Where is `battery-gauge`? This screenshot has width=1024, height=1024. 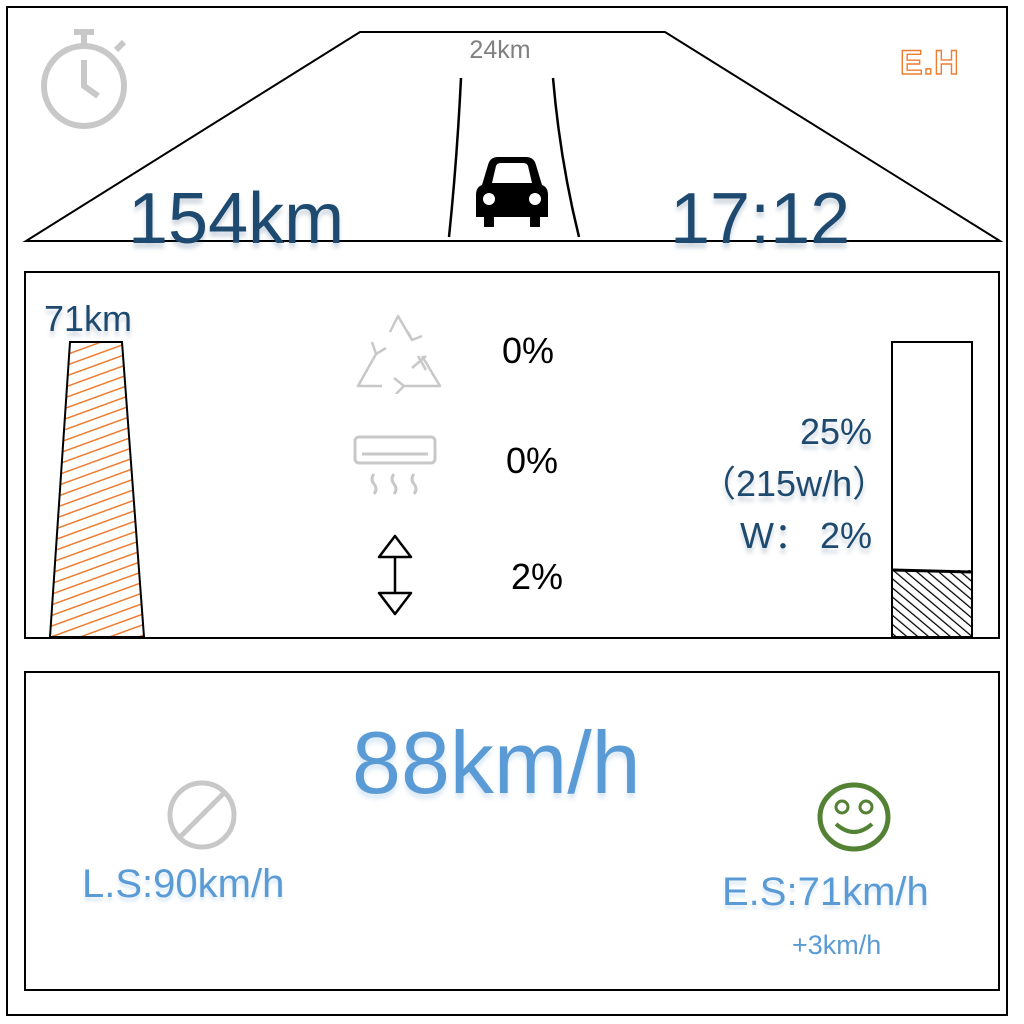 battery-gauge is located at coordinates (97, 489).